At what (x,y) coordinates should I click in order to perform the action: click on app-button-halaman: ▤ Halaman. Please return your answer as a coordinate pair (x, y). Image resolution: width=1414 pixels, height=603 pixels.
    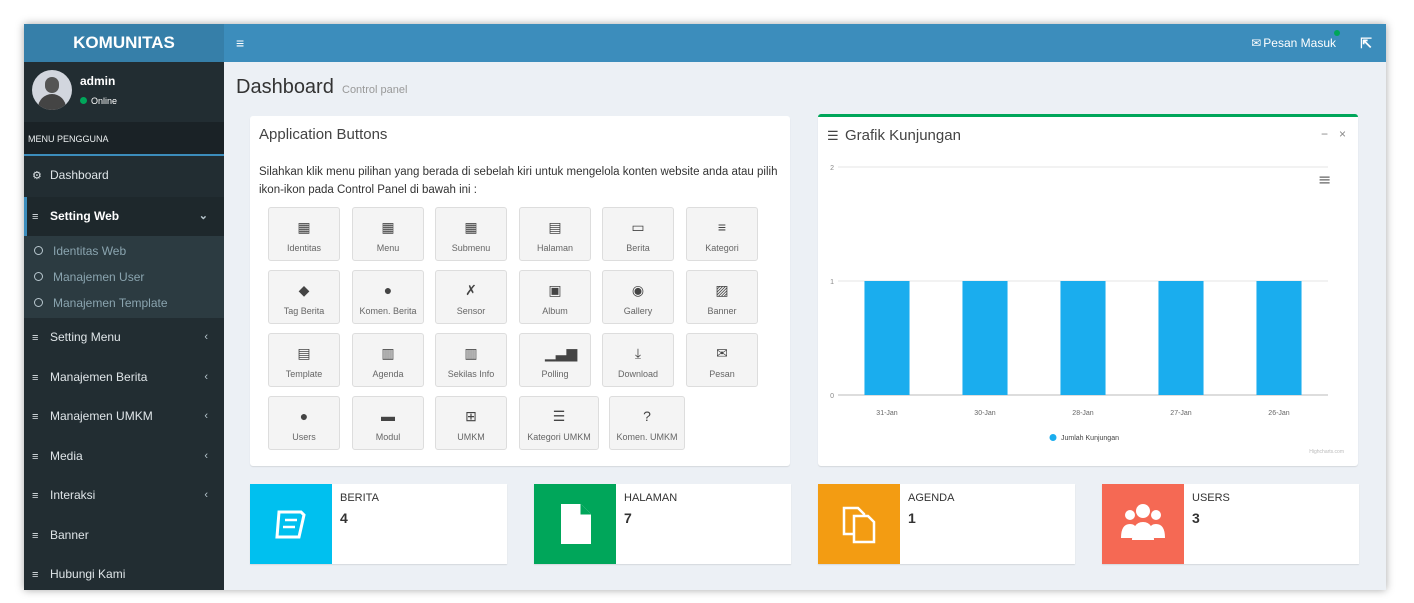
    Looking at the image, I should click on (555, 234).